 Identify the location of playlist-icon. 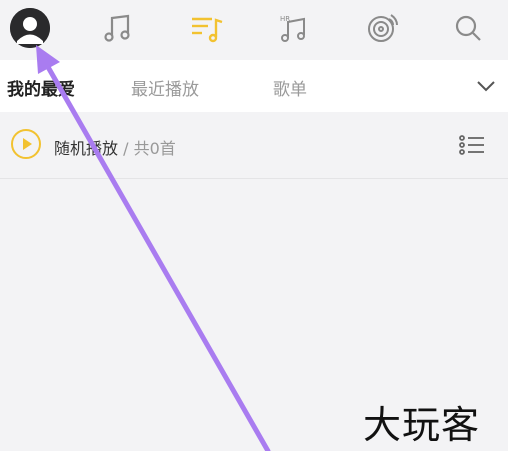
(206, 28).